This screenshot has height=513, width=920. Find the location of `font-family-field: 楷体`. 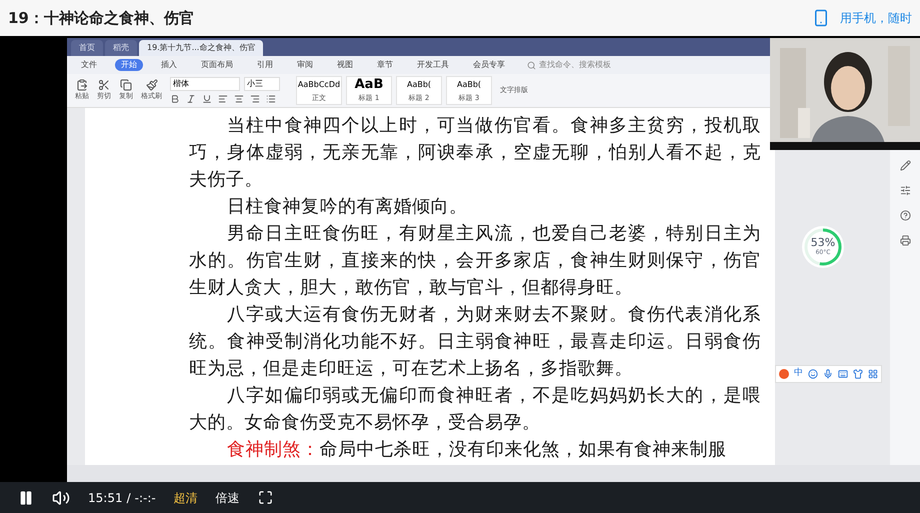

font-family-field: 楷体 is located at coordinates (205, 84).